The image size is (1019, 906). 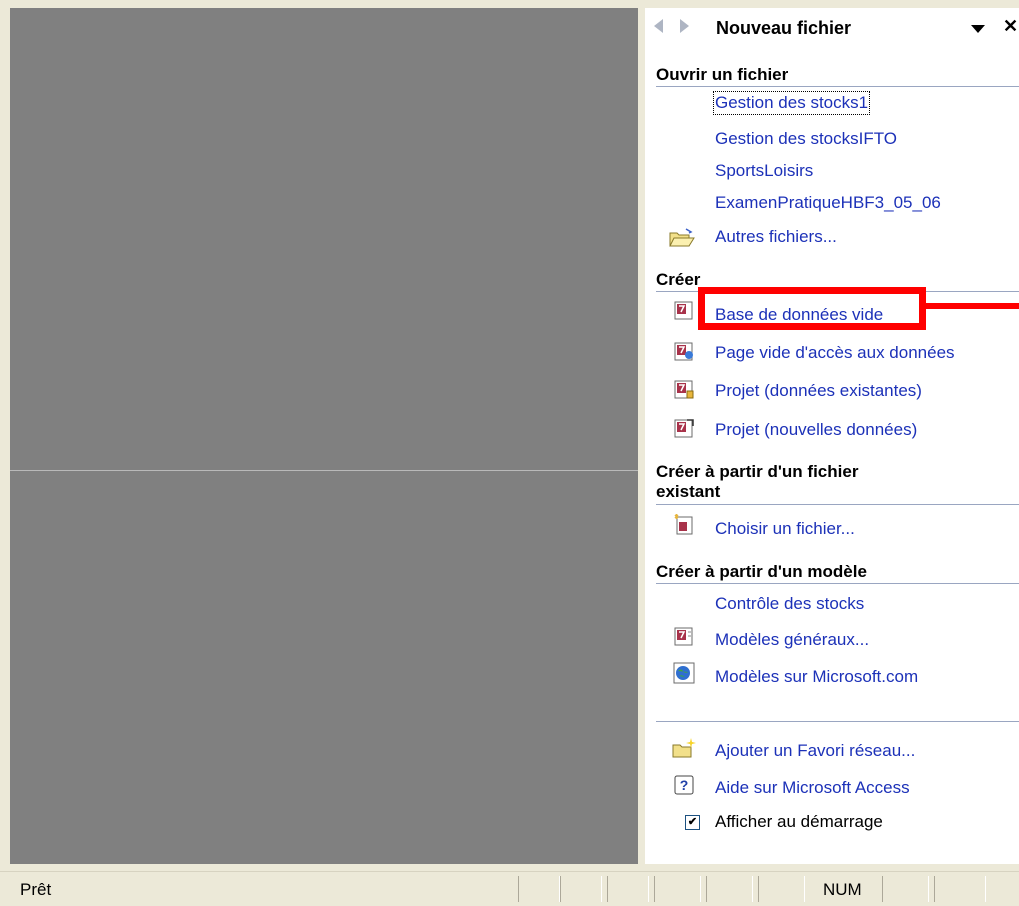 I want to click on task-pane-header: Nouveau fichier ✕, so click(x=832, y=31).